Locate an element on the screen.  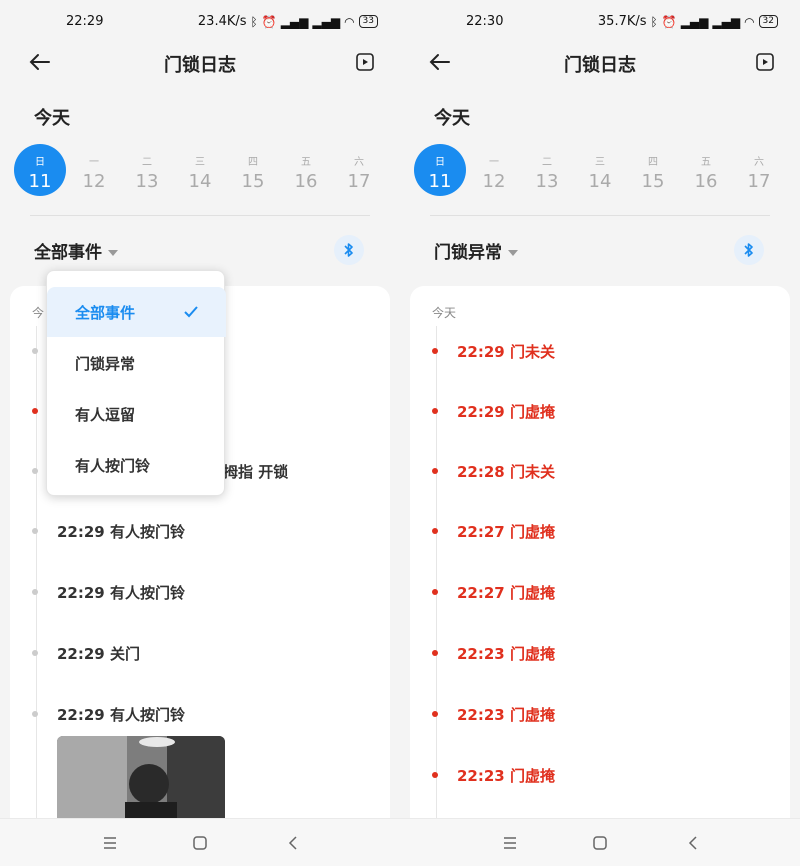
status-bar: 22:29 23.4K/s ᛒ ⏰ ▂▄▆ ▂▄▆ ◠ 33 is located at coordinates (200, 23).